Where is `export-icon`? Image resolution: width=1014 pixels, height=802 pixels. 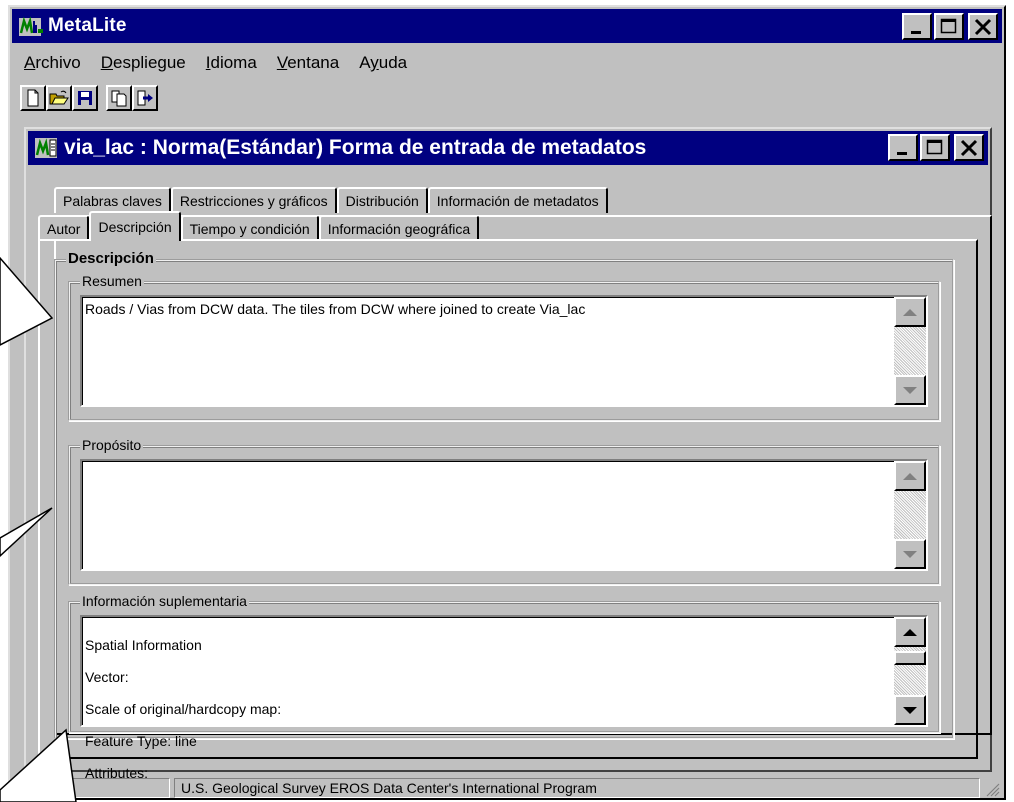 export-icon is located at coordinates (145, 98).